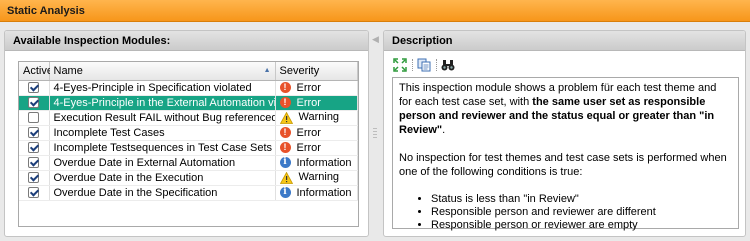 This screenshot has height=241, width=750. What do you see at coordinates (162, 178) in the screenshot?
I see `module-name: Overdue Date in the Execution` at bounding box center [162, 178].